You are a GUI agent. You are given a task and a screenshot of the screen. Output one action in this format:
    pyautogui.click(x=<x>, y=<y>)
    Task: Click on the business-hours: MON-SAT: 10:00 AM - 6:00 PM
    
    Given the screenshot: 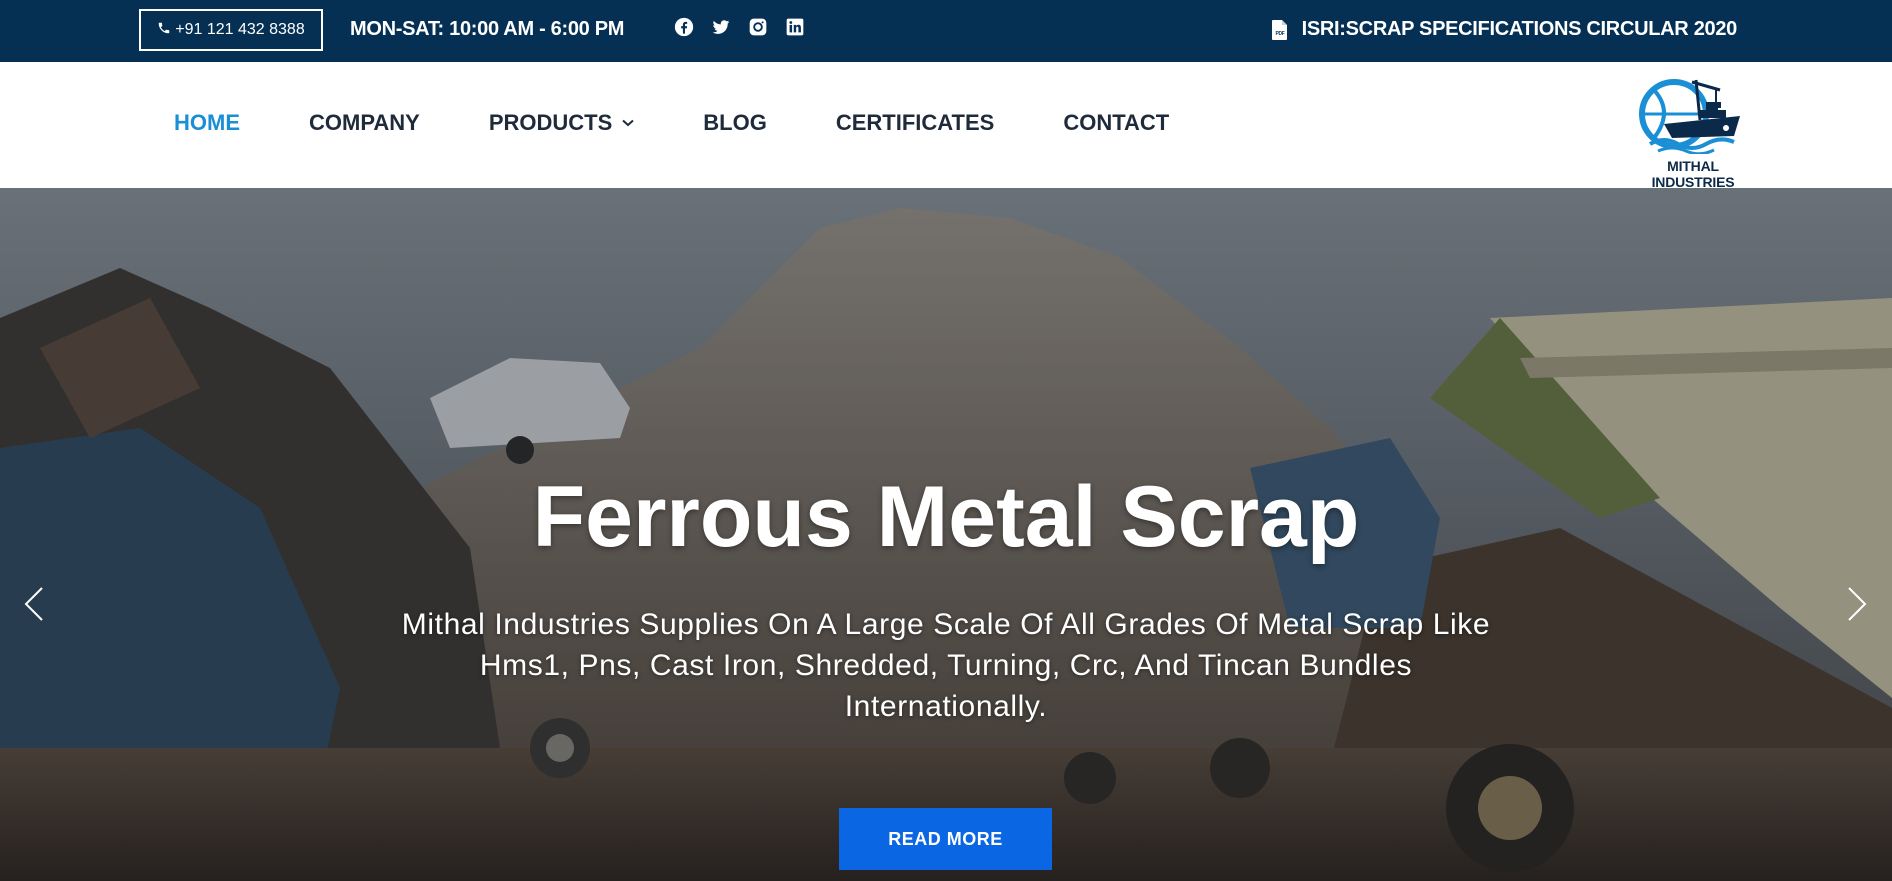 What is the action you would take?
    pyautogui.click(x=487, y=29)
    